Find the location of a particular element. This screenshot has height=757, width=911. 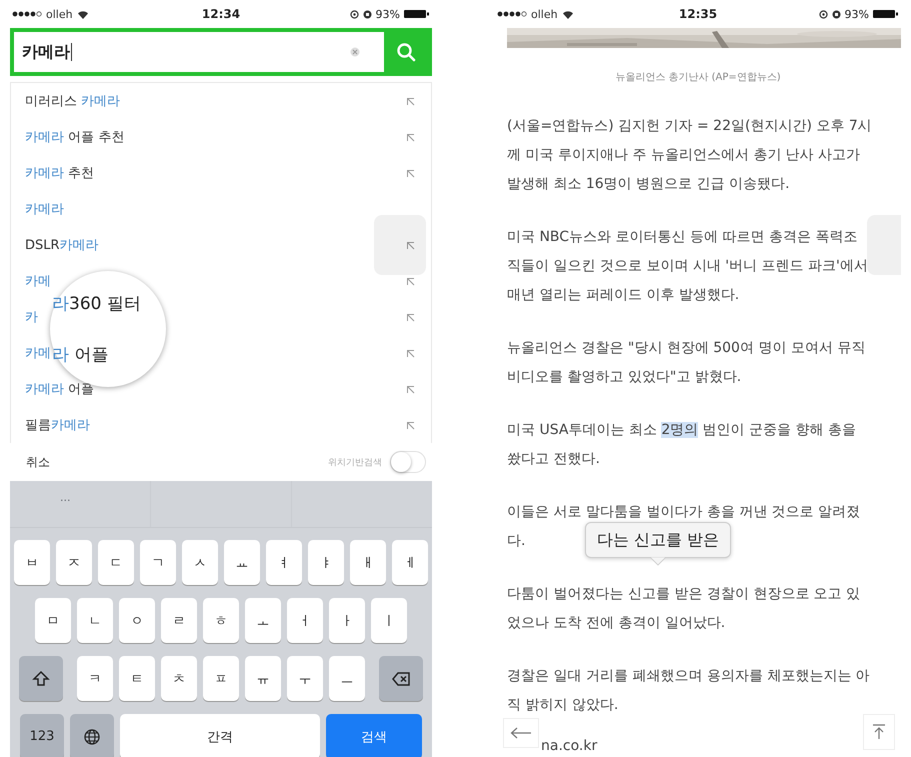

scroll-top-icon is located at coordinates (879, 732).